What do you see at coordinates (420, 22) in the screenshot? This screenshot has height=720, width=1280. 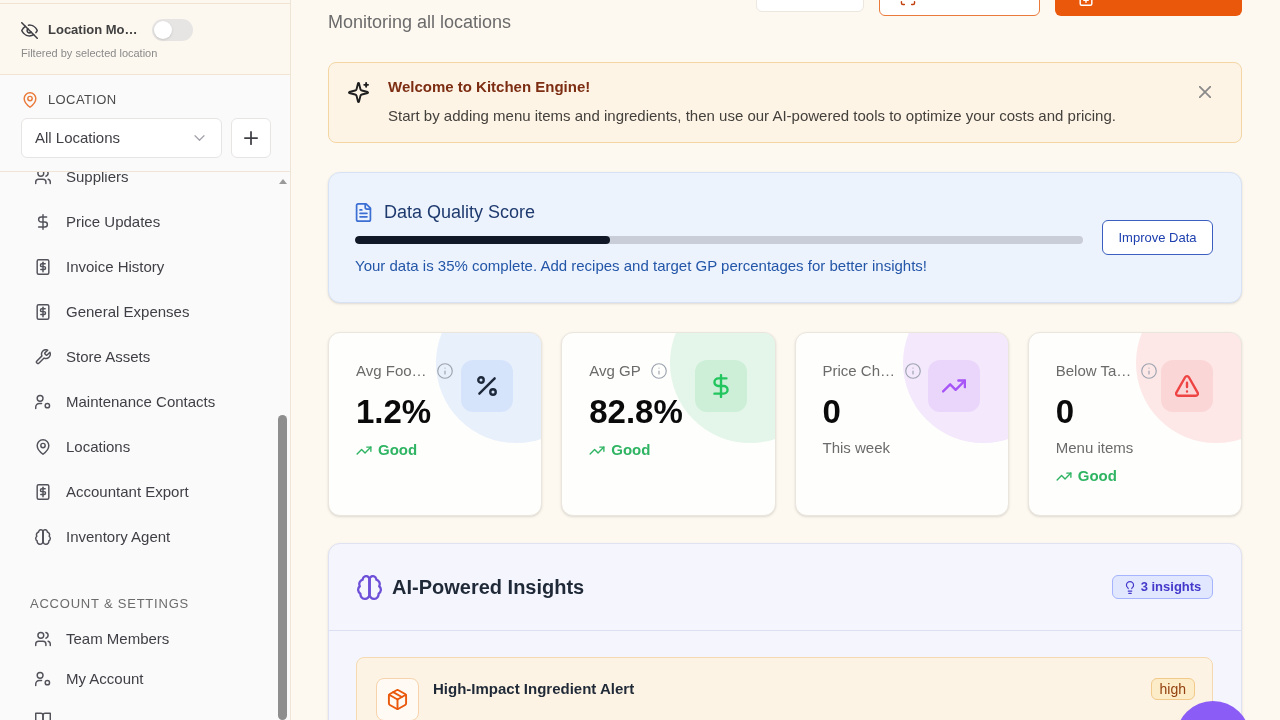 I see `page-subtitle: Monitoring all locations` at bounding box center [420, 22].